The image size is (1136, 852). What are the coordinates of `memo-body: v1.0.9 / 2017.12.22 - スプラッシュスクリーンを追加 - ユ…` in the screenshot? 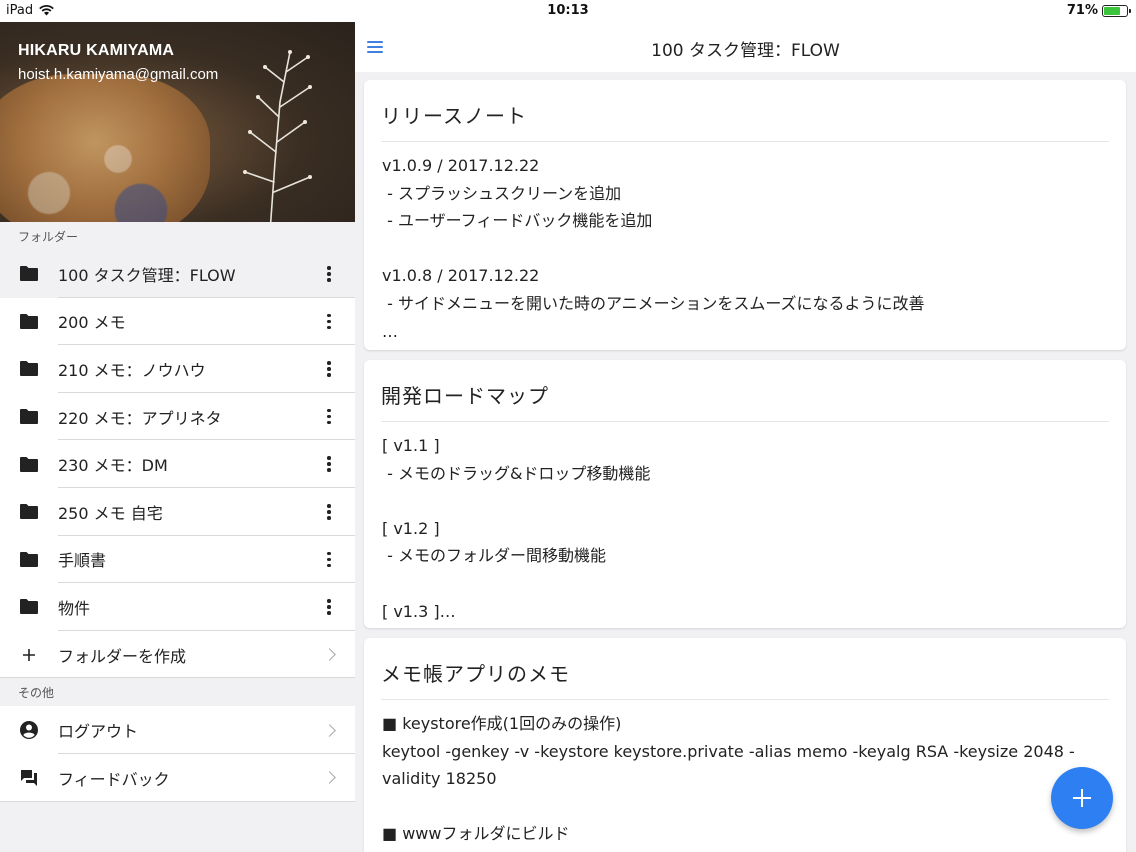 It's located at (653, 248).